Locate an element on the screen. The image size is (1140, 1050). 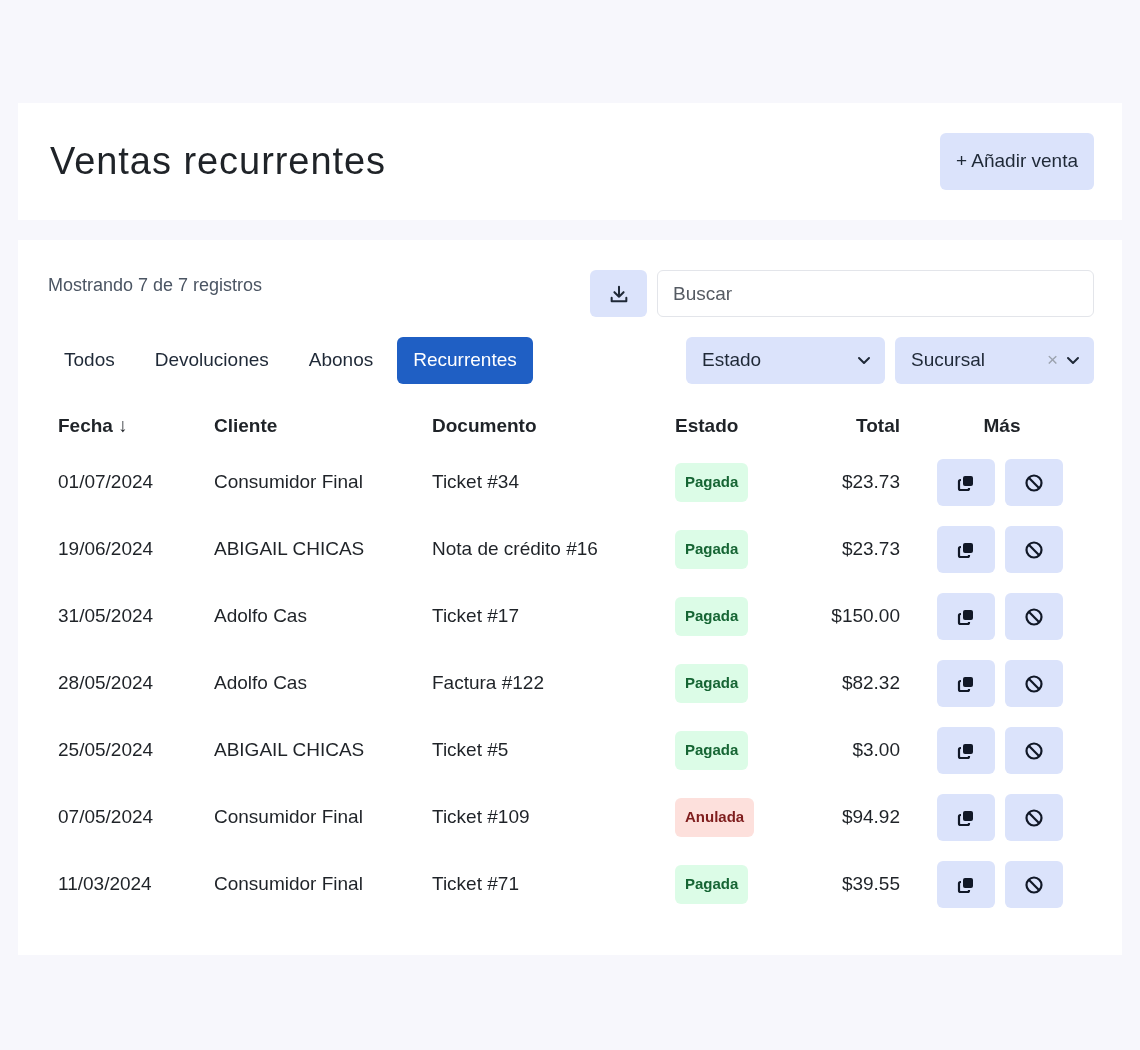
table-cell-text: $150.00 is located at coordinates (865, 616).